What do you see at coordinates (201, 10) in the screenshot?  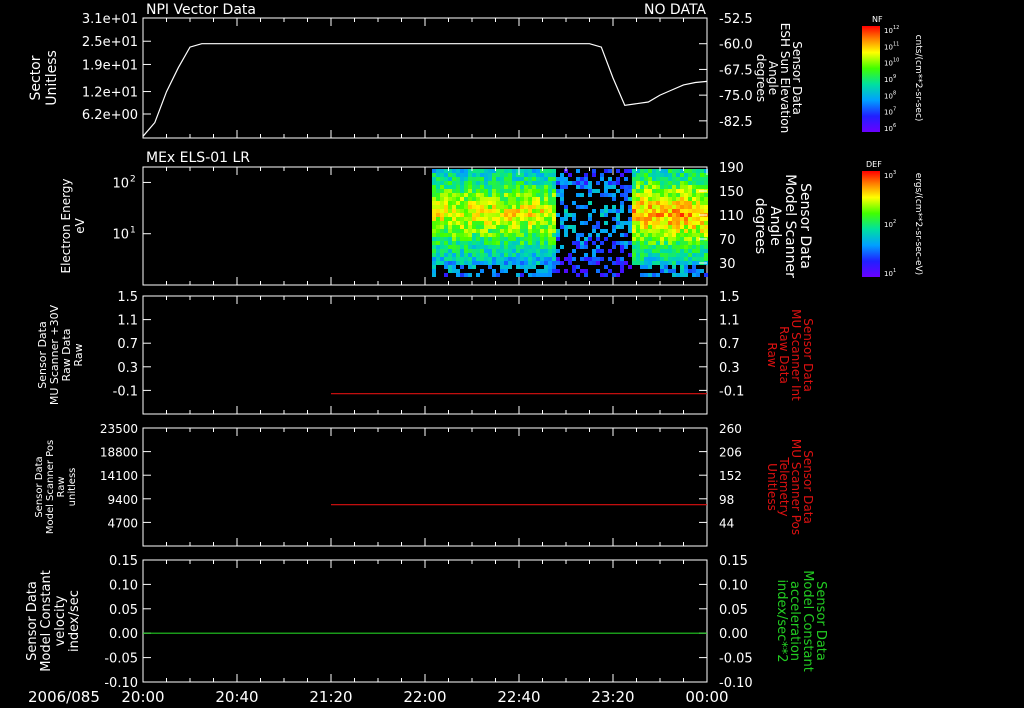 I see `panel1-title: NPI Vector Data` at bounding box center [201, 10].